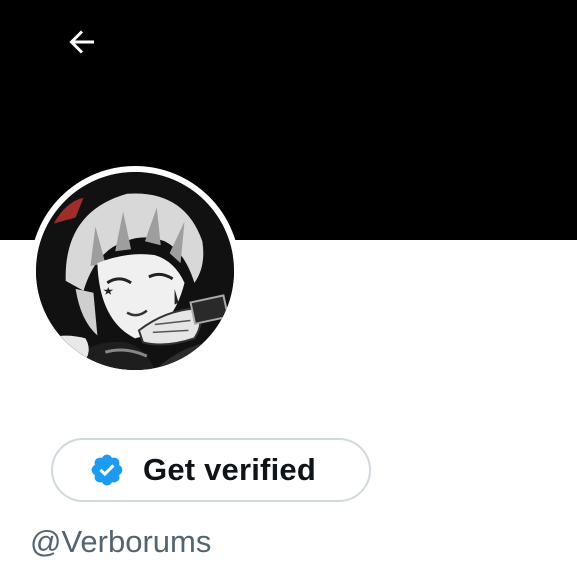 The height and width of the screenshot is (577, 577). I want to click on avatar-image, so click(135, 271).